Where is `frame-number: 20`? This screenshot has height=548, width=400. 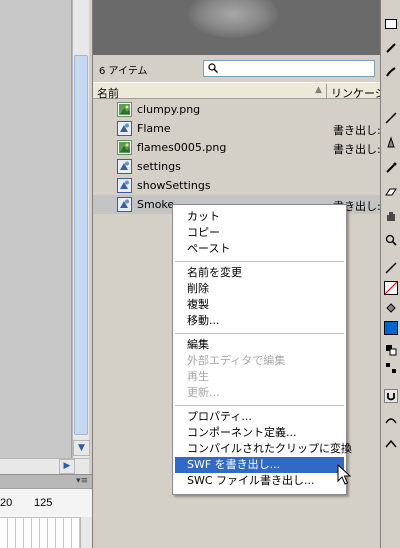 frame-number: 20 is located at coordinates (6, 503).